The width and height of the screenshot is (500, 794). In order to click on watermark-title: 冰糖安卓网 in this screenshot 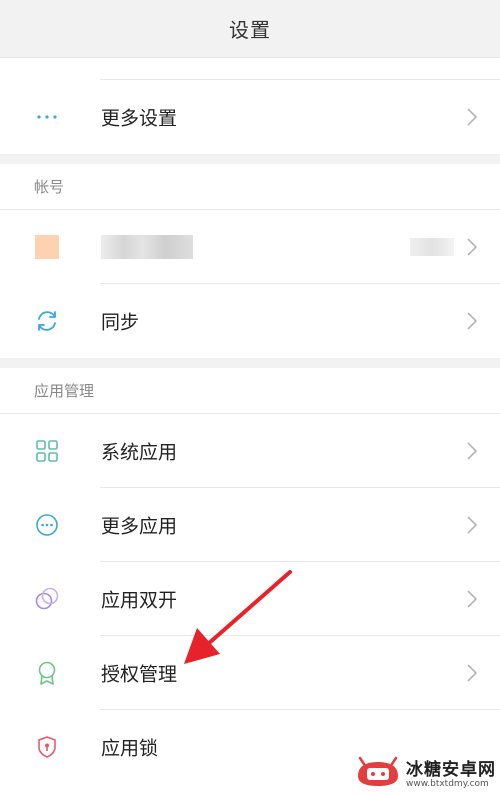, I will do `click(451, 770)`.